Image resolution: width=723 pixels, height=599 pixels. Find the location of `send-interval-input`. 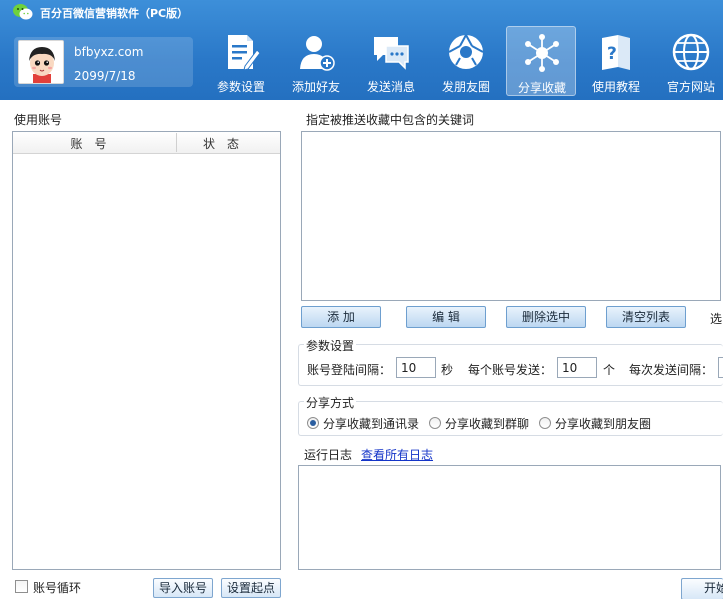

send-interval-input is located at coordinates (720, 367).